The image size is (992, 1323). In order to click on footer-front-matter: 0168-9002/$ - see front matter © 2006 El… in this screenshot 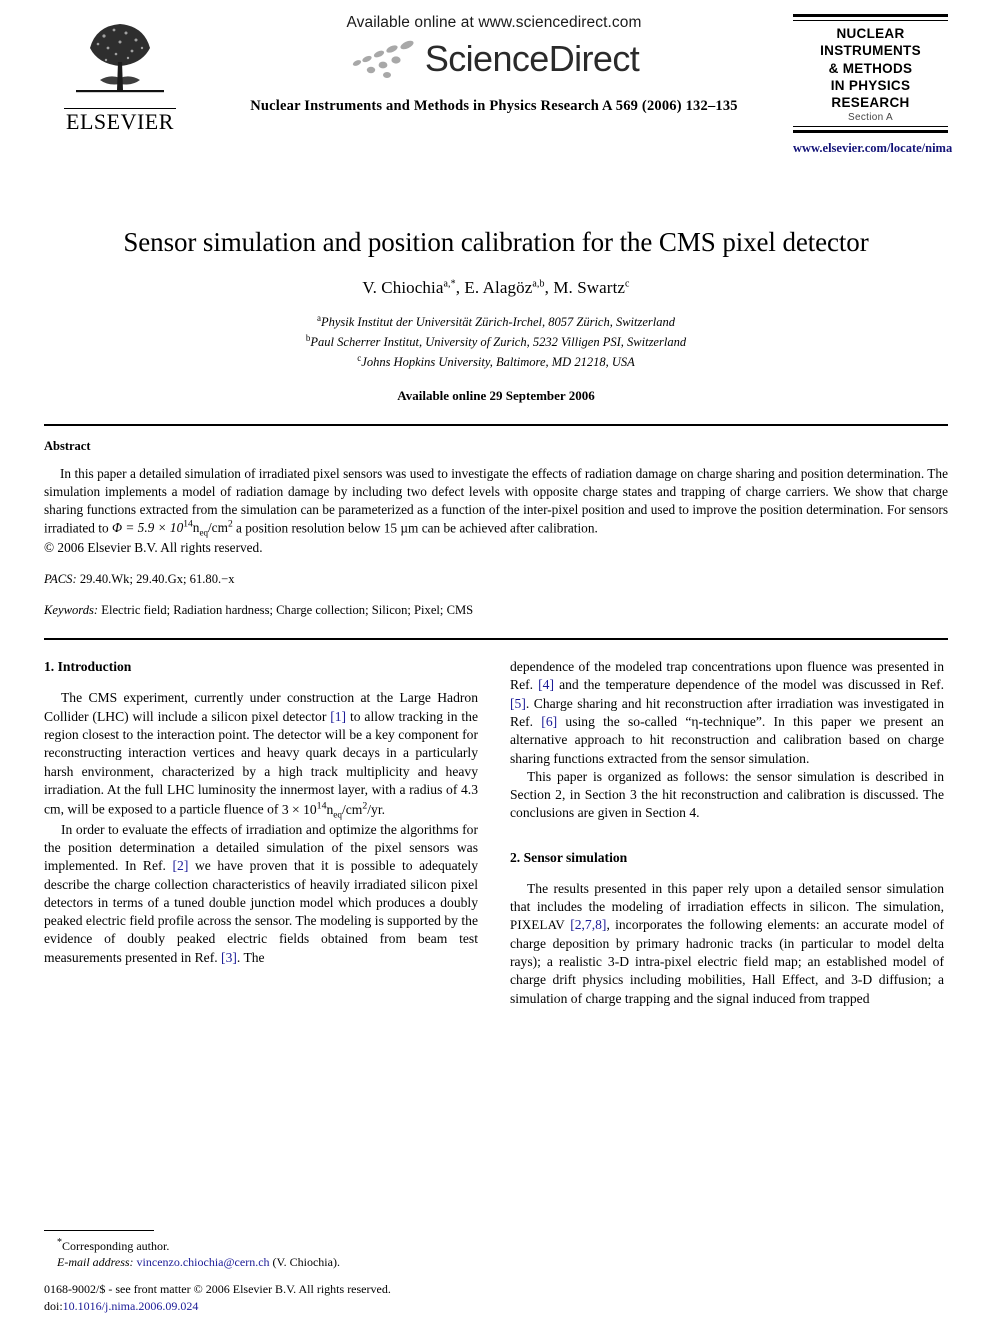, I will do `click(217, 1289)`.